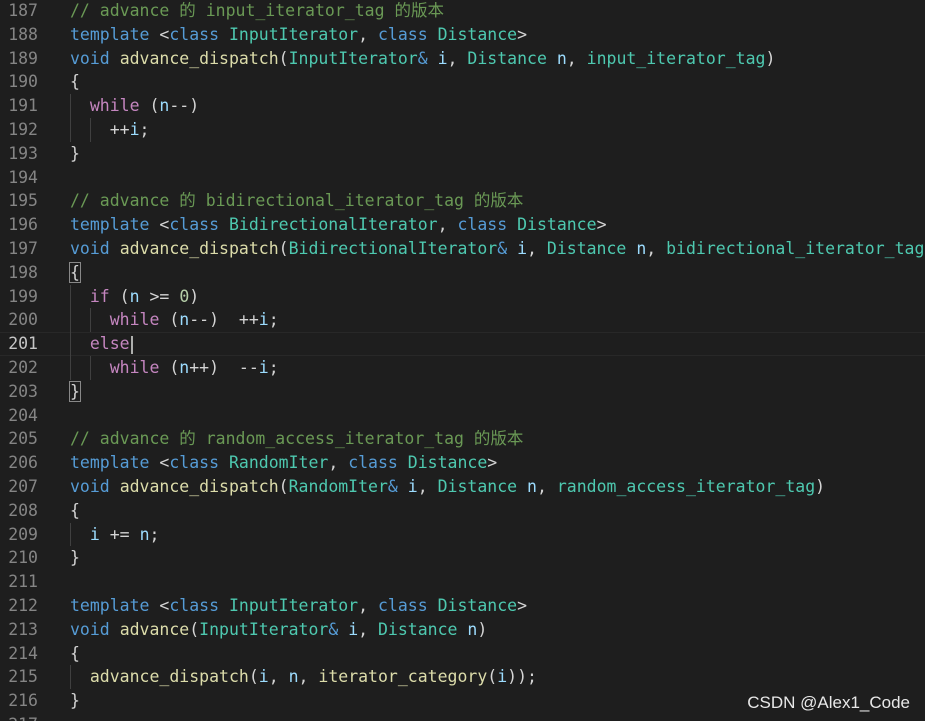  What do you see at coordinates (462, 717) in the screenshot?
I see `code-line: 217` at bounding box center [462, 717].